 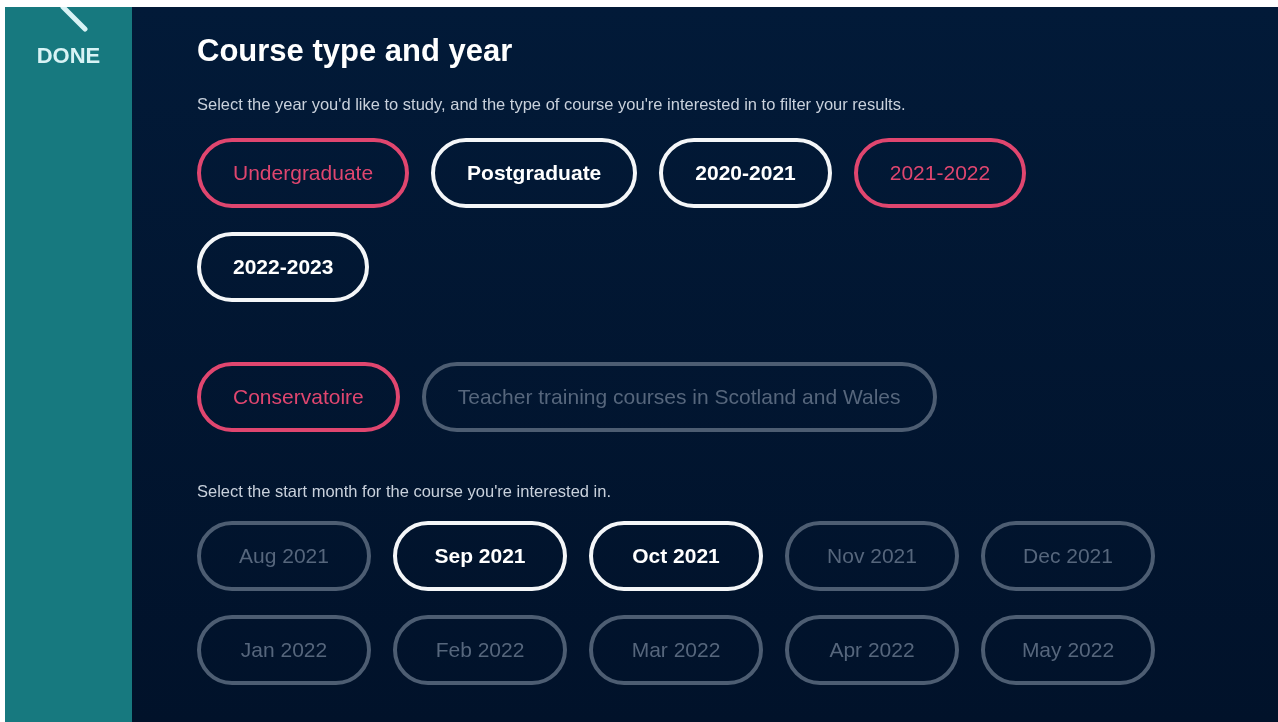 What do you see at coordinates (298, 397) in the screenshot?
I see `filter-chip: Conservatoire` at bounding box center [298, 397].